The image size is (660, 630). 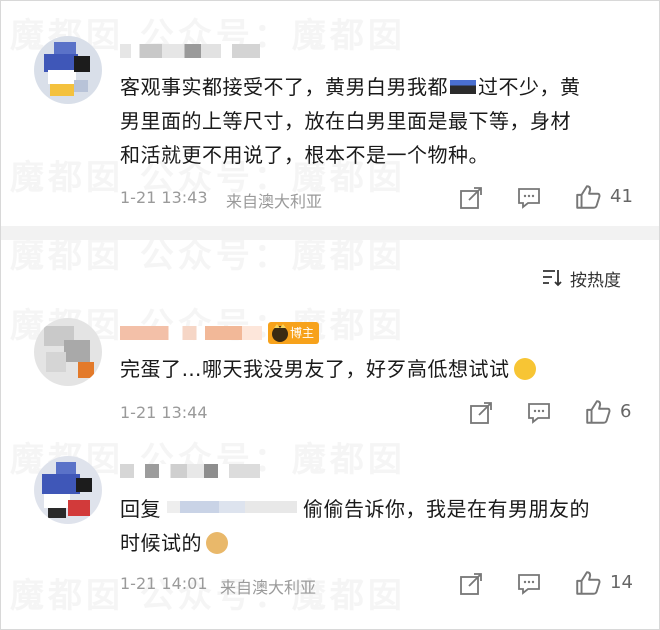 I want to click on comment-text: 回复 偷偷告诉你，我是在有男朋友的 时候试的, so click(x=355, y=526).